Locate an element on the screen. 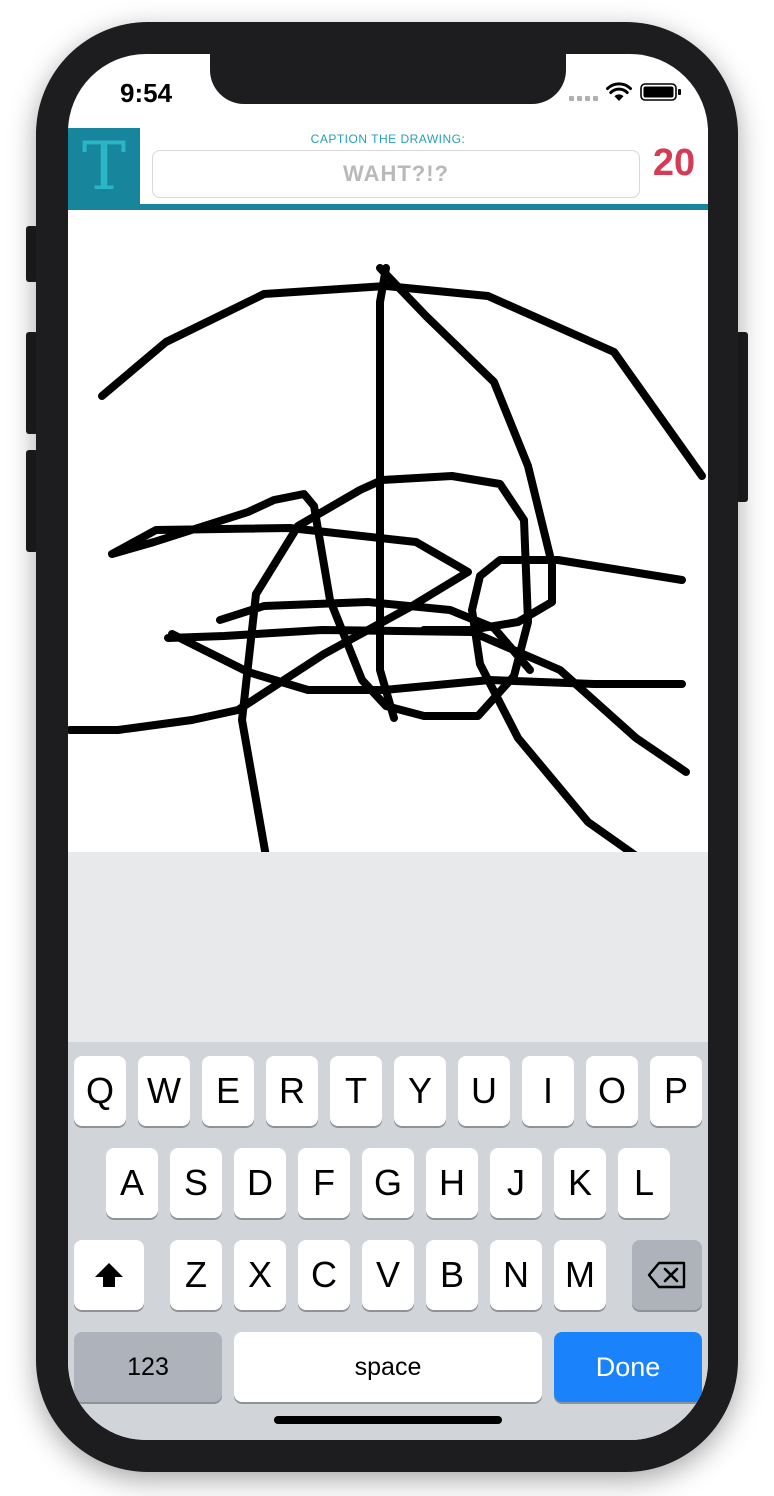 This screenshot has width=774, height=1496. key-p: P is located at coordinates (676, 1091).